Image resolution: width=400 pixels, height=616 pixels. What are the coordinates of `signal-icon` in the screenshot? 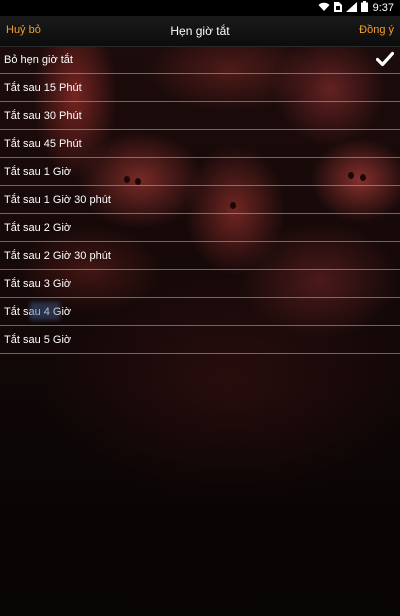 It's located at (351, 8).